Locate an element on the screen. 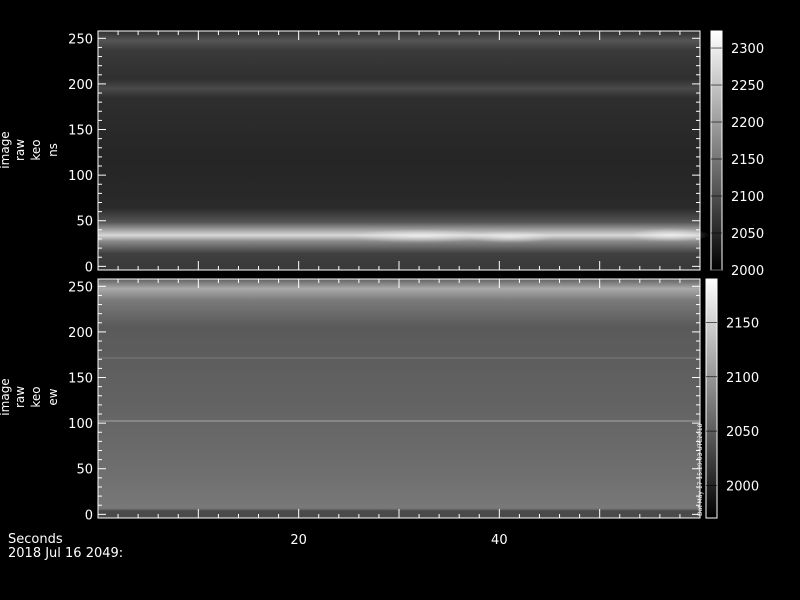 Image resolution: width=800 pixels, height=600 pixels. top-ylabel-line: keo is located at coordinates (36, 149).